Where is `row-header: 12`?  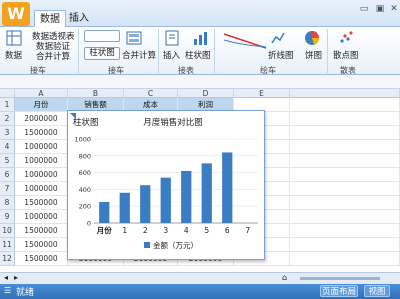
row-header: 12 is located at coordinates (7, 259).